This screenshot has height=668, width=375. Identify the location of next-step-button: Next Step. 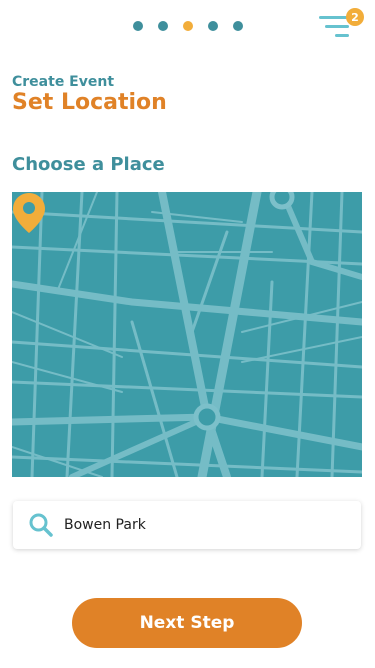
(187, 623).